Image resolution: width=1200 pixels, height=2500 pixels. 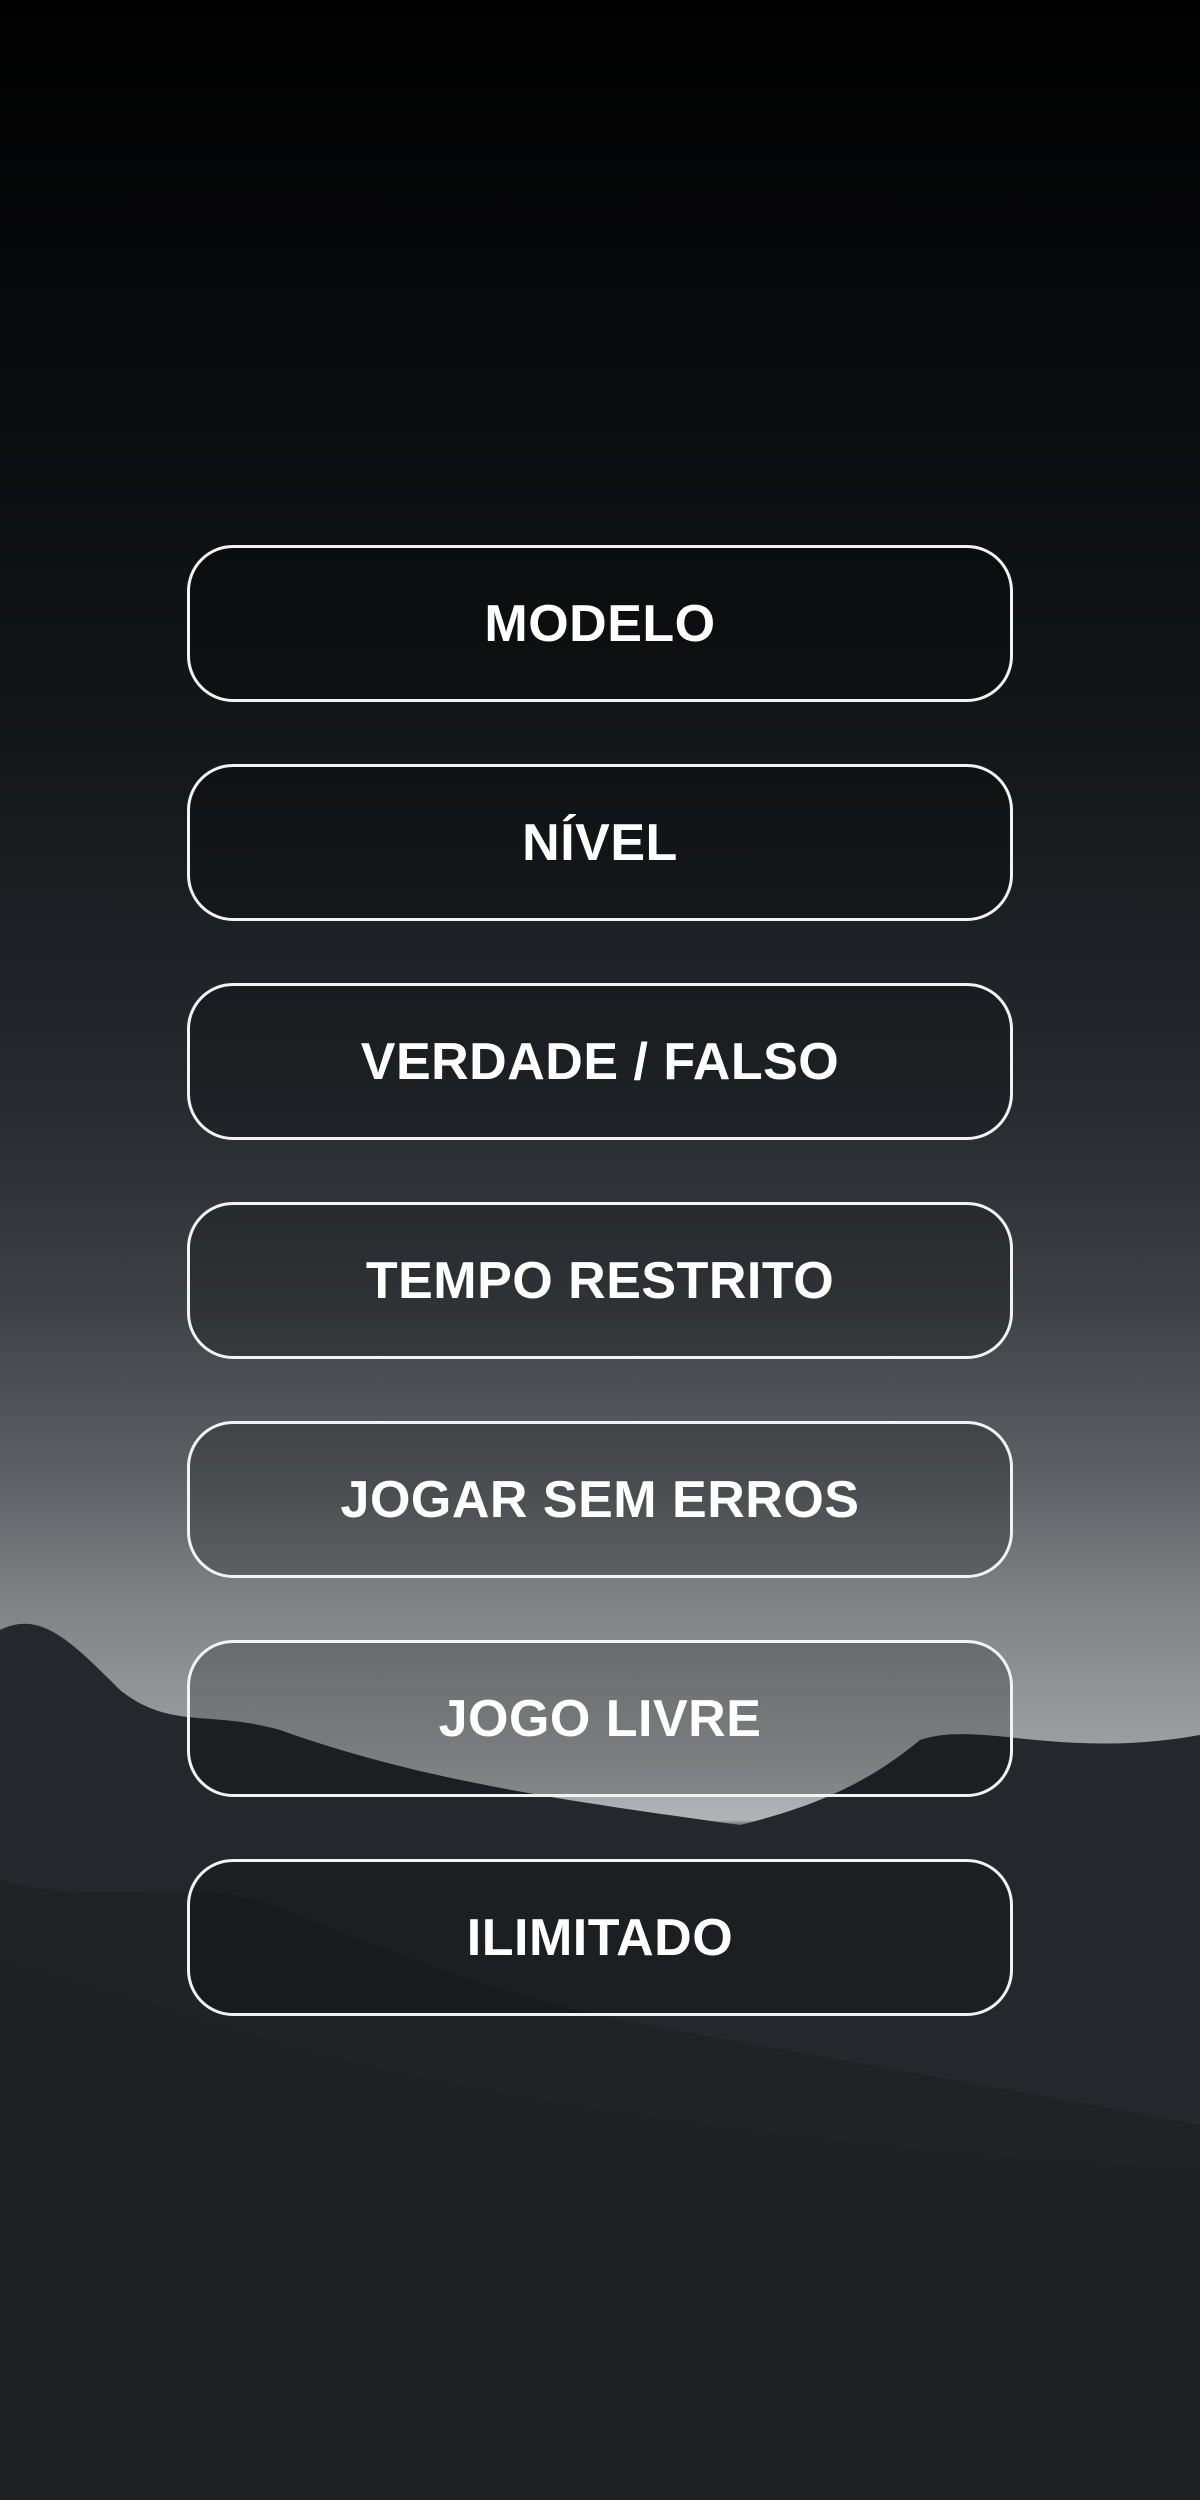 What do you see at coordinates (600, 1718) in the screenshot?
I see `jogo-livre-button: JOGO LIVRE` at bounding box center [600, 1718].